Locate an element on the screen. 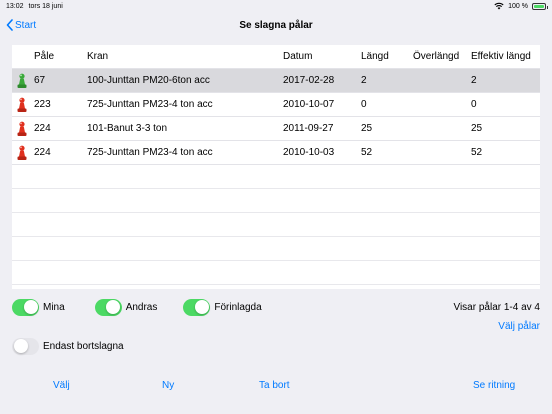 This screenshot has width=552, height=414. status-date: tors 18 juni is located at coordinates (45, 6).